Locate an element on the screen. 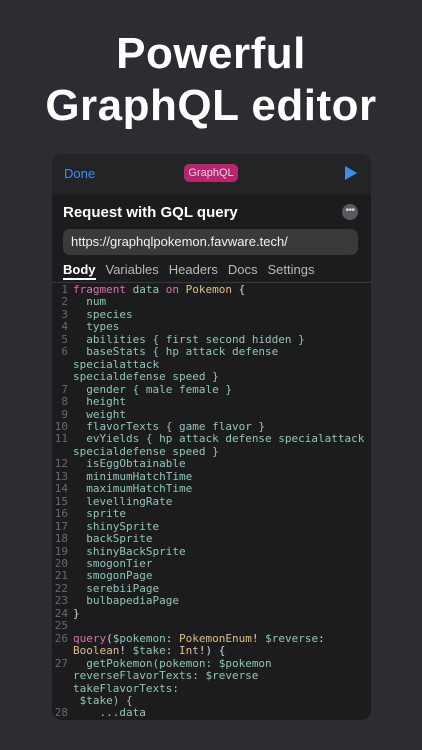 This screenshot has height=750, width=422. code-token: ...data is located at coordinates (109, 713).